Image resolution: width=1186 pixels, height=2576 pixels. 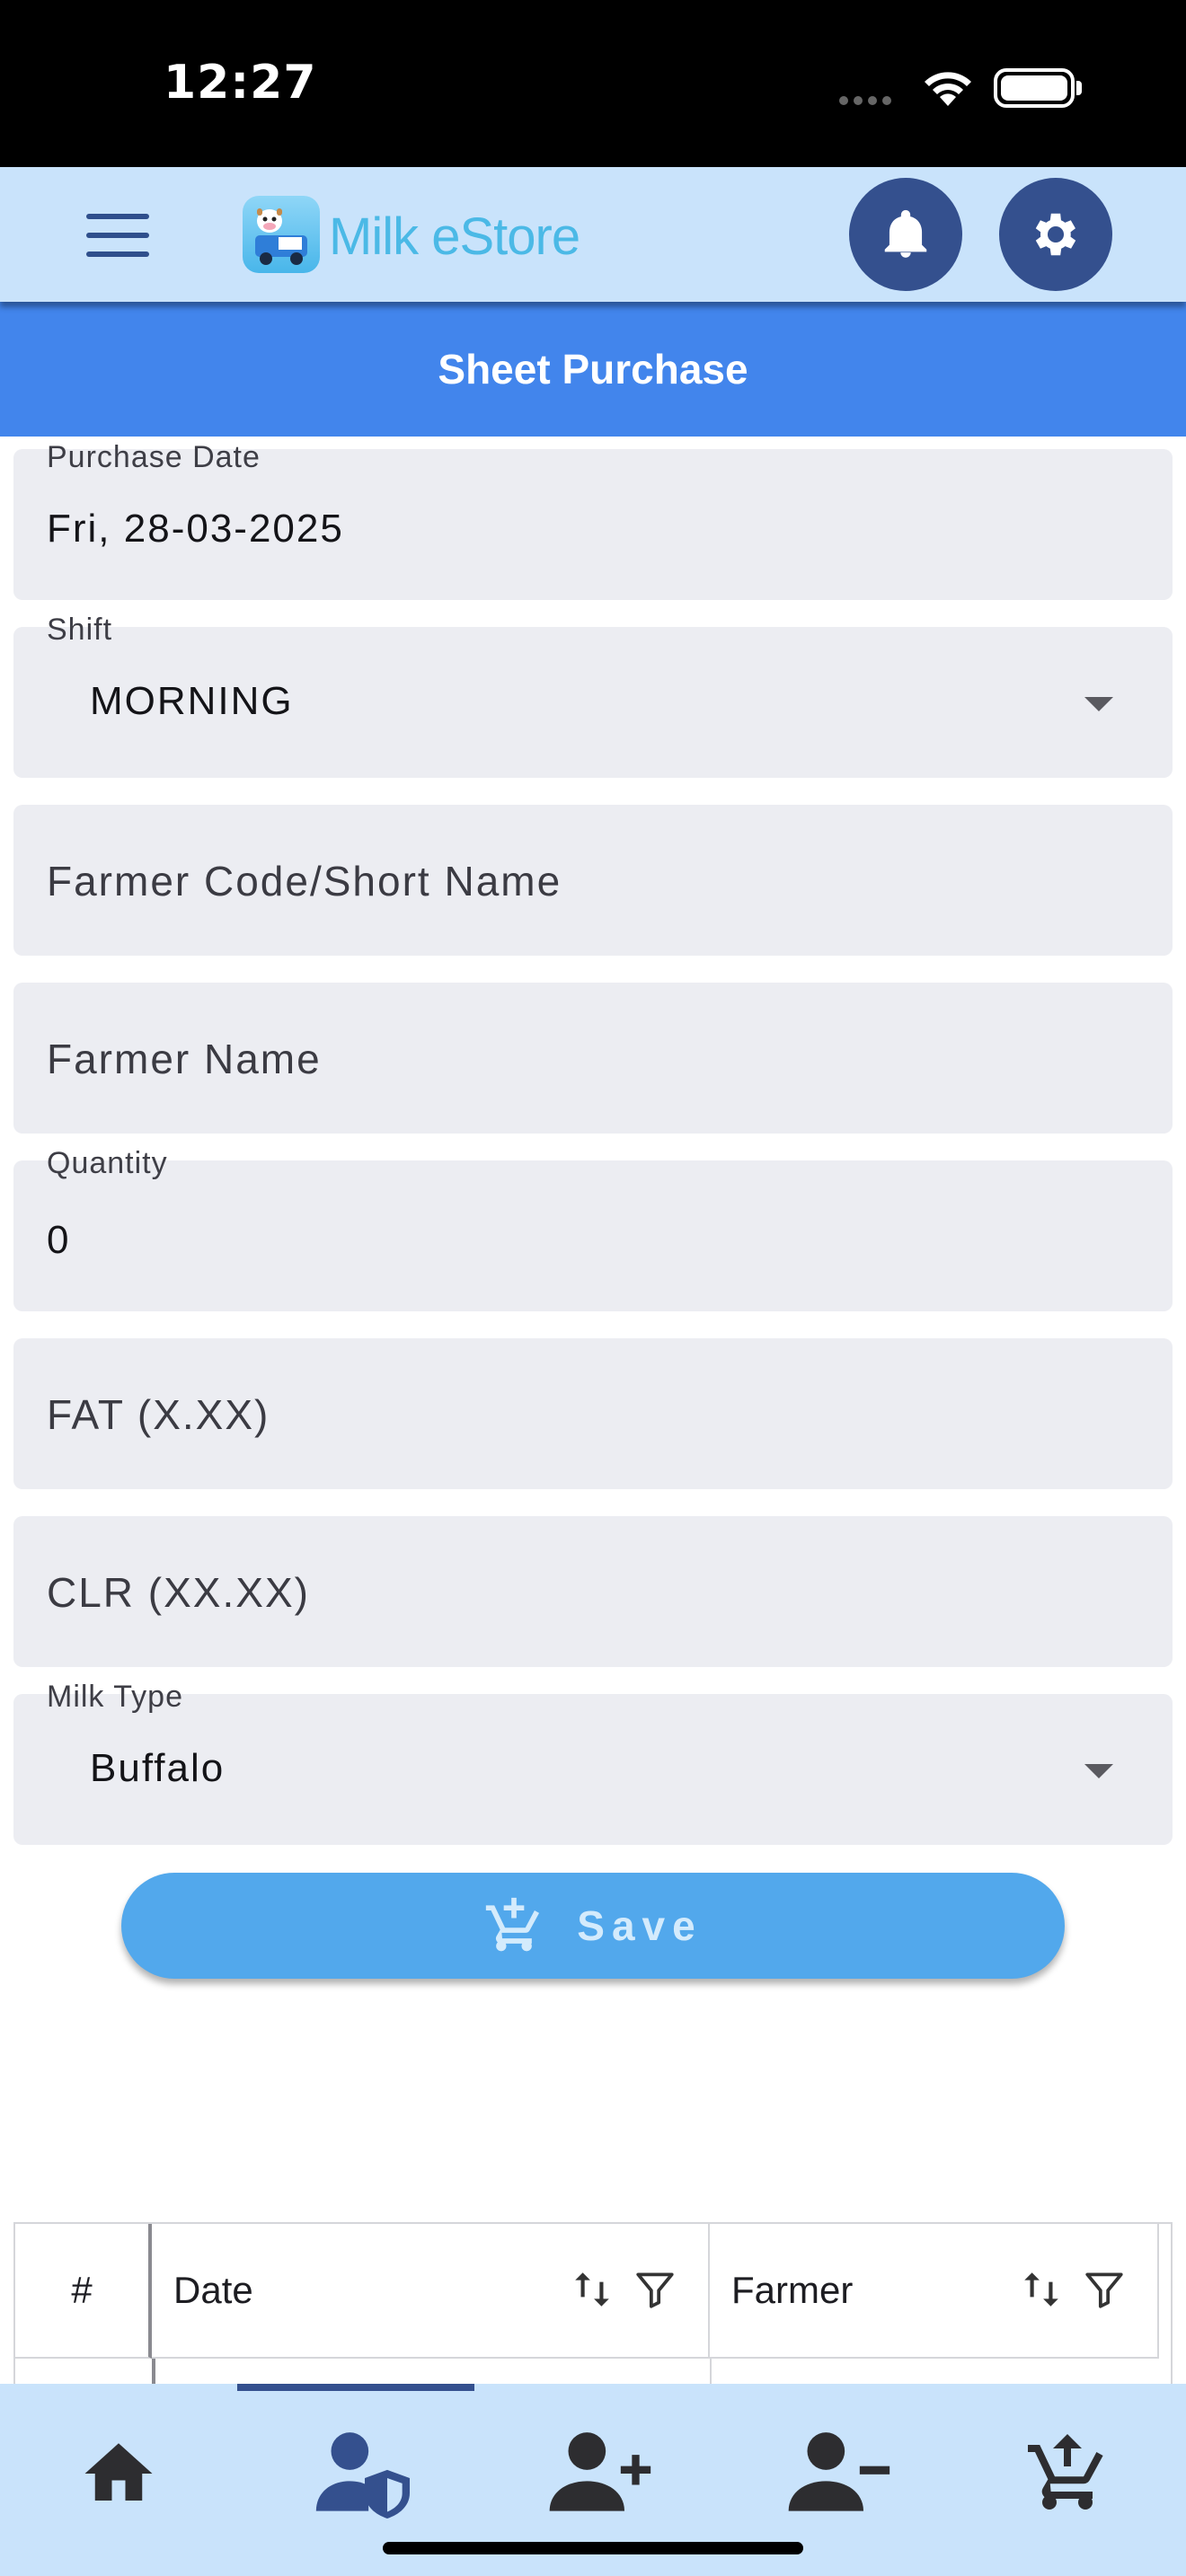 What do you see at coordinates (593, 1058) in the screenshot?
I see `farmer-name-field: Farmer Name` at bounding box center [593, 1058].